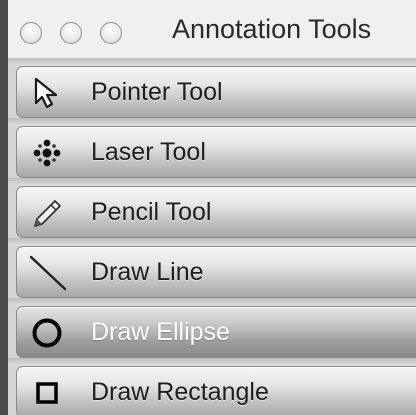  Describe the element at coordinates (216, 212) in the screenshot. I see `pencil-tool-button: Pencil Tool` at that location.